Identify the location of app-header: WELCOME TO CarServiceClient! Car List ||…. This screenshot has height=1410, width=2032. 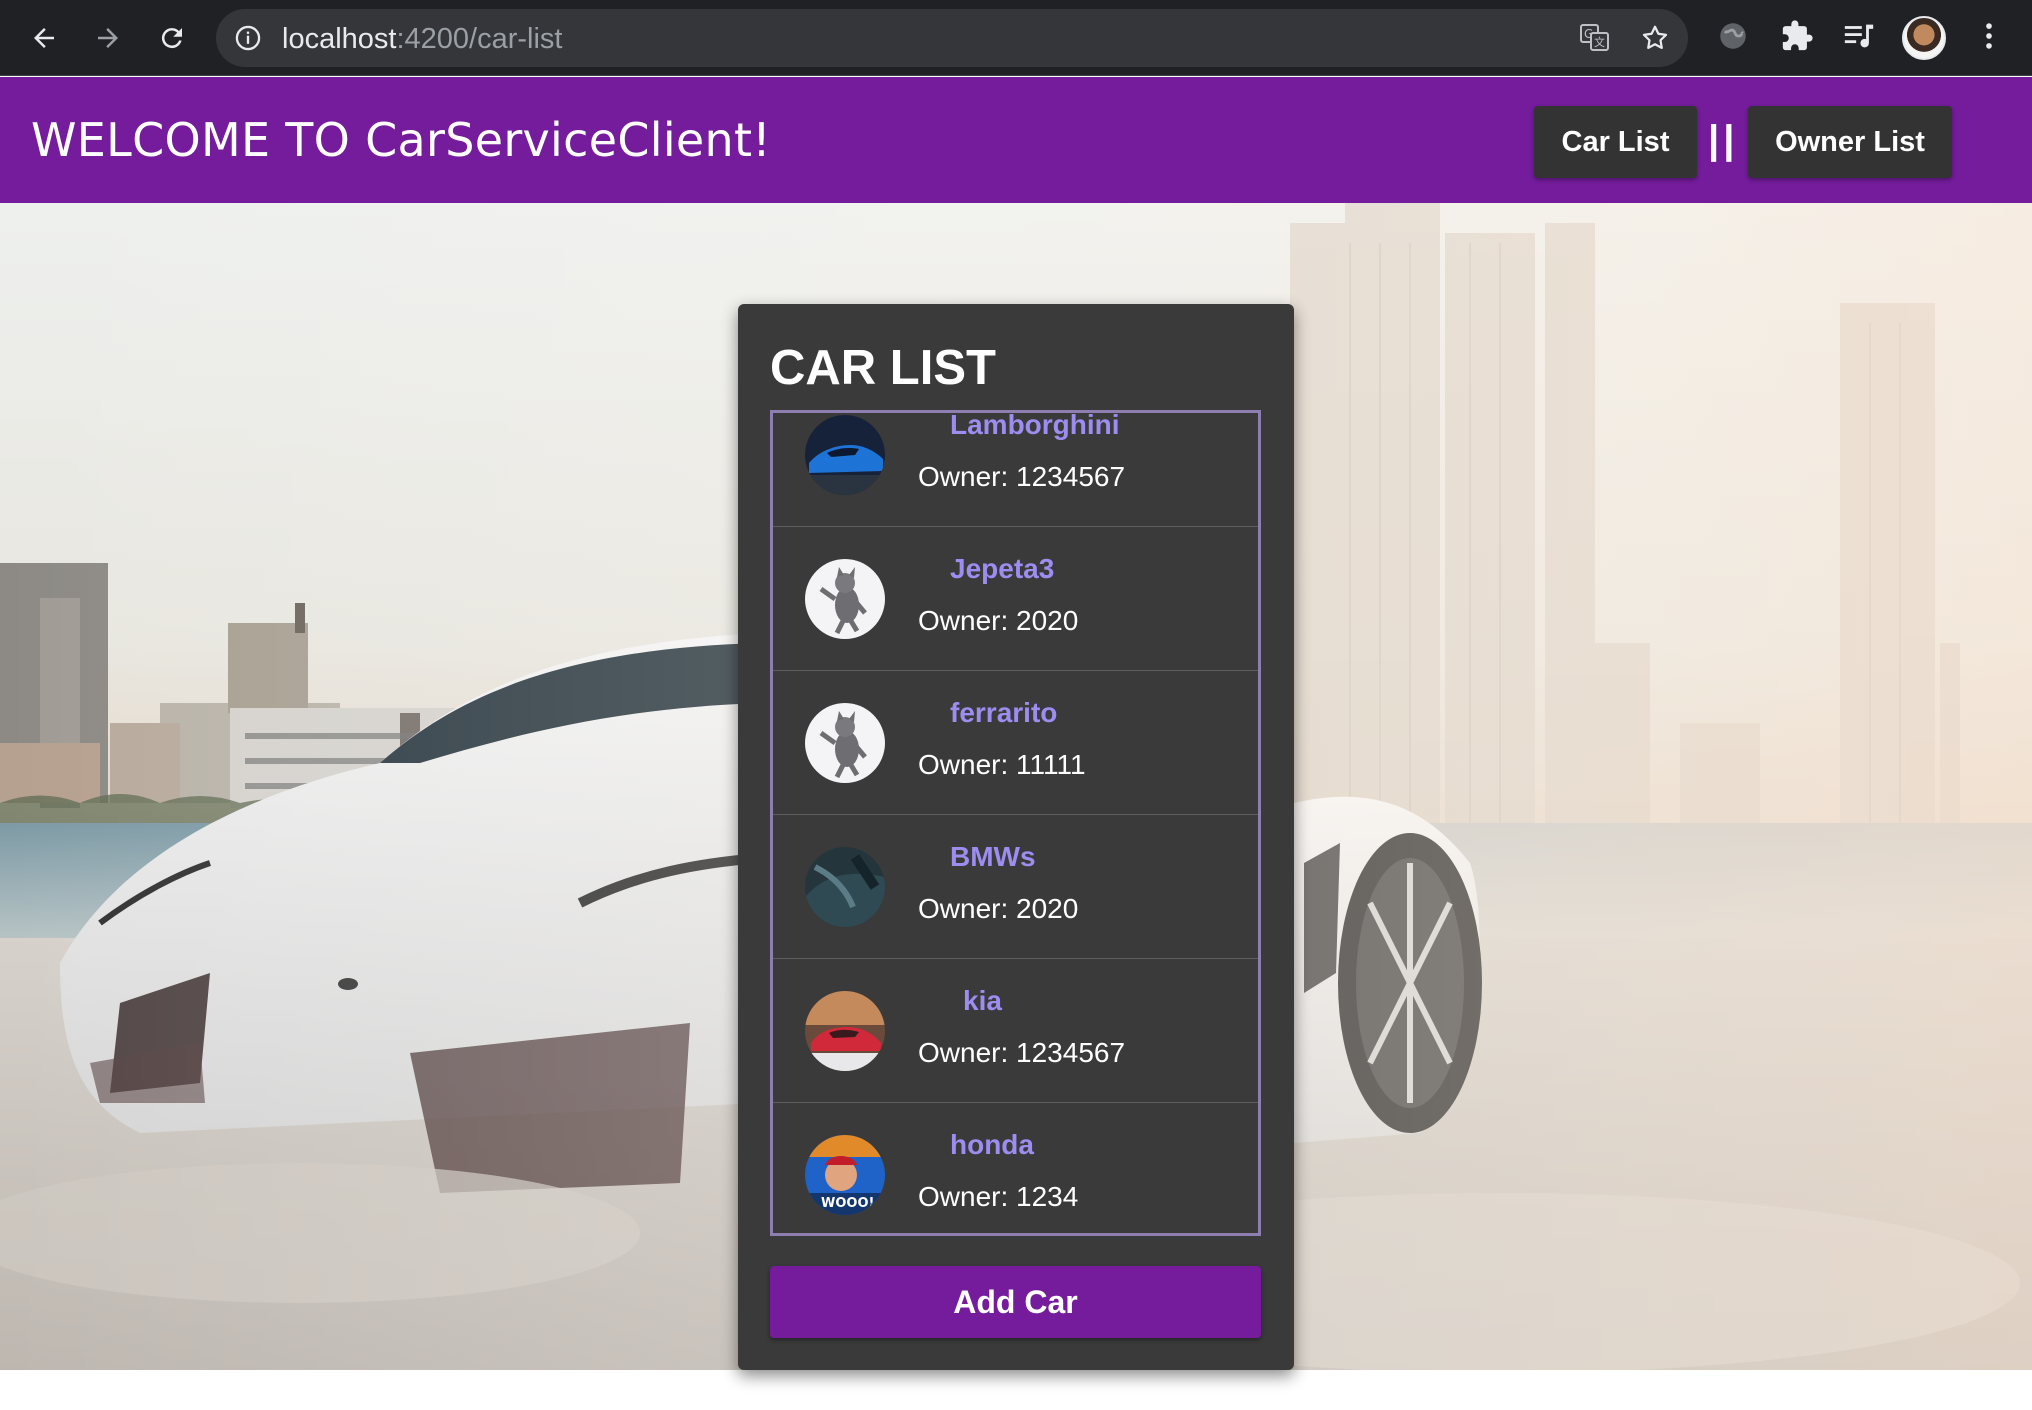
(1016, 140).